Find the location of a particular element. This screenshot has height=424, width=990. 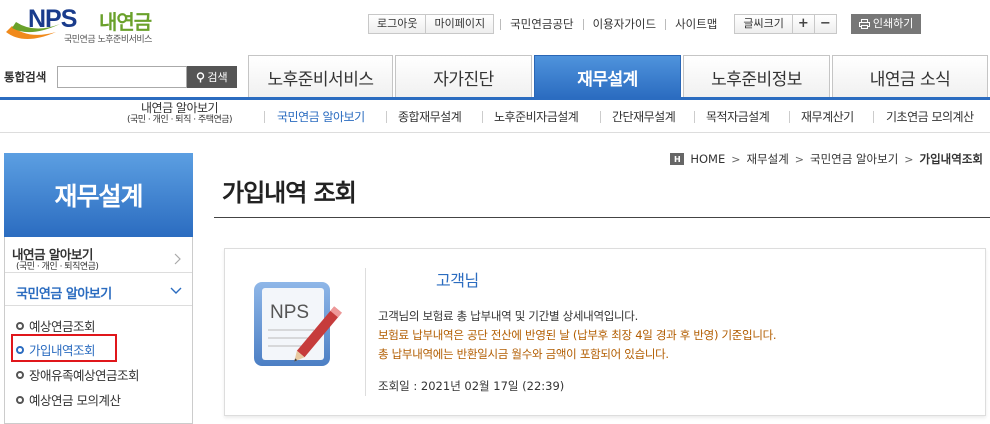

sidebar-subitem-label: 장애유족예상연금조회 is located at coordinates (84, 375).